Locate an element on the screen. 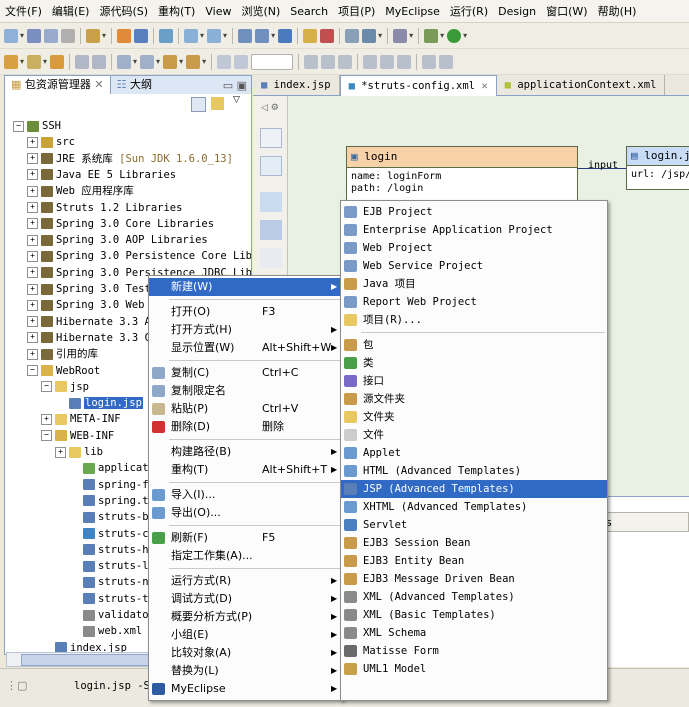  tree-item: + Spring 3.0 AOP Libraries is located at coordinates (117, 240).